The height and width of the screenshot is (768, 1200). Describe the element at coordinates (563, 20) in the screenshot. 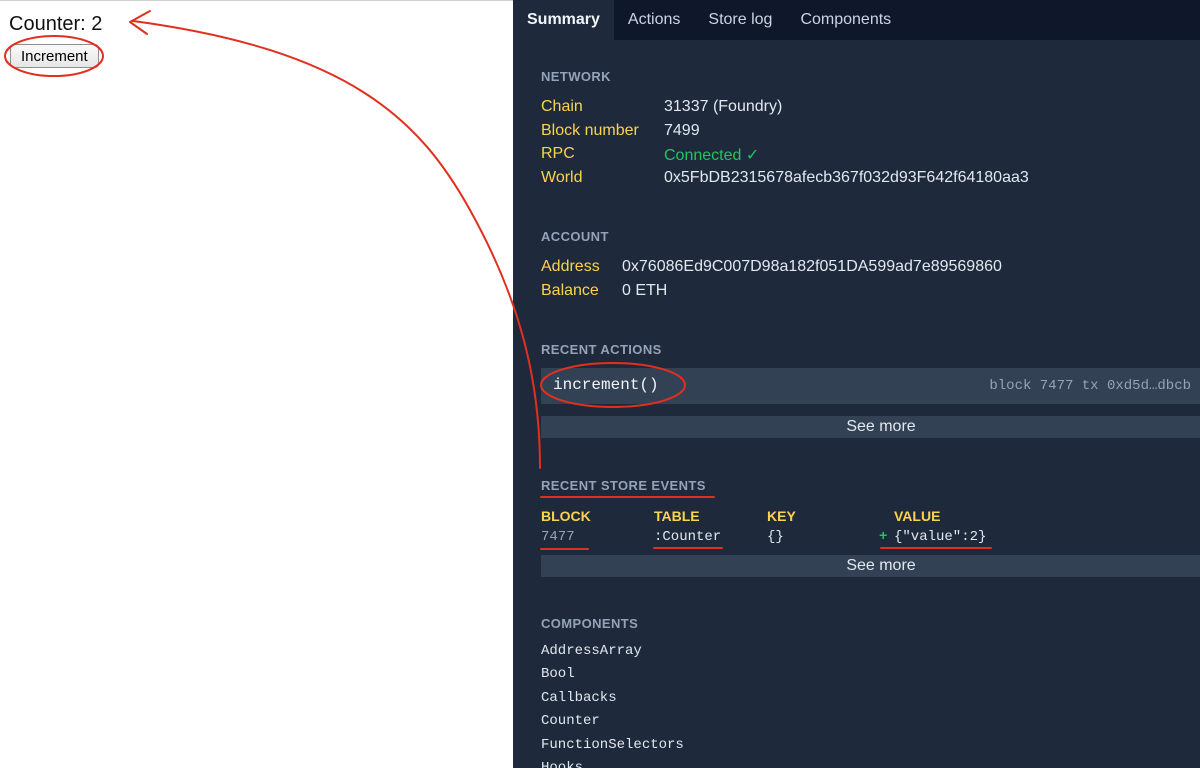

I see `tab-summary: Summary` at that location.